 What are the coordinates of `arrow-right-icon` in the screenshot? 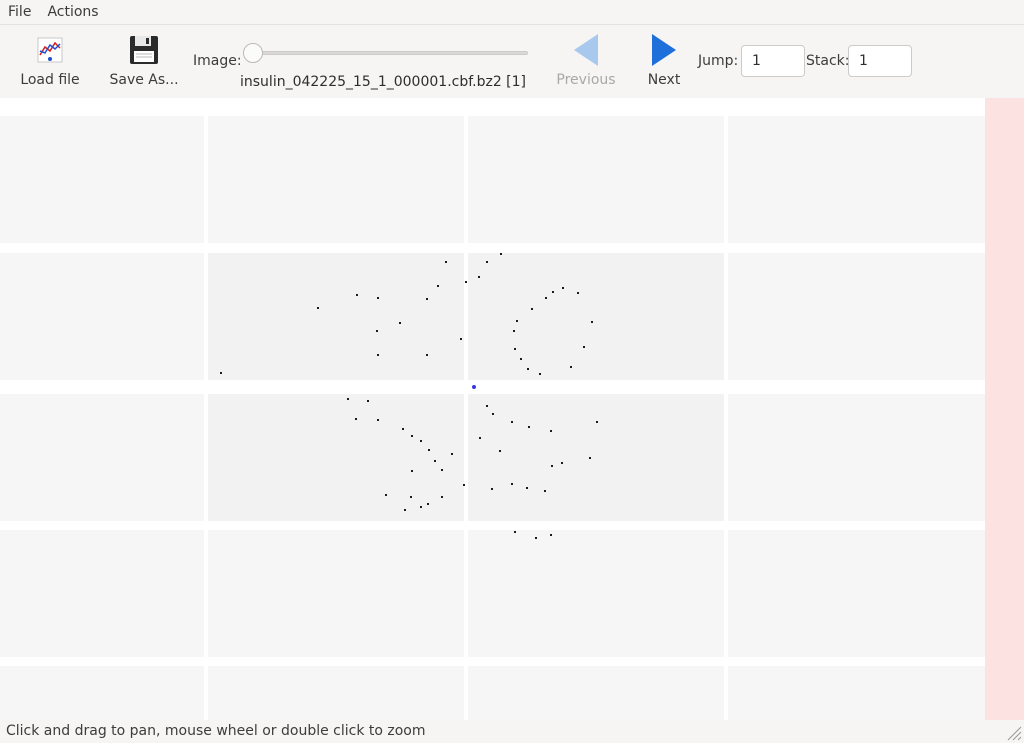 It's located at (664, 50).